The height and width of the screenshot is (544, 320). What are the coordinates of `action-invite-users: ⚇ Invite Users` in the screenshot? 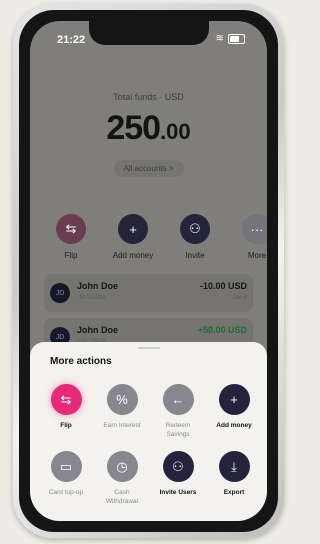 It's located at (178, 474).